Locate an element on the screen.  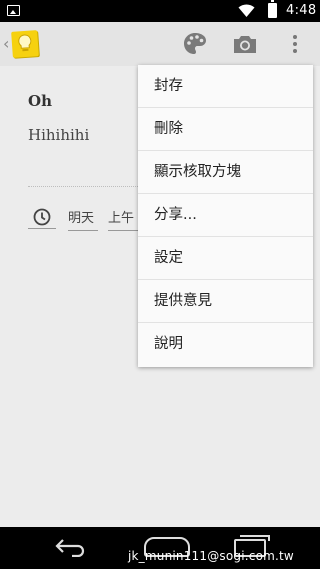
status-bar: 4:48 is located at coordinates (160, 11).